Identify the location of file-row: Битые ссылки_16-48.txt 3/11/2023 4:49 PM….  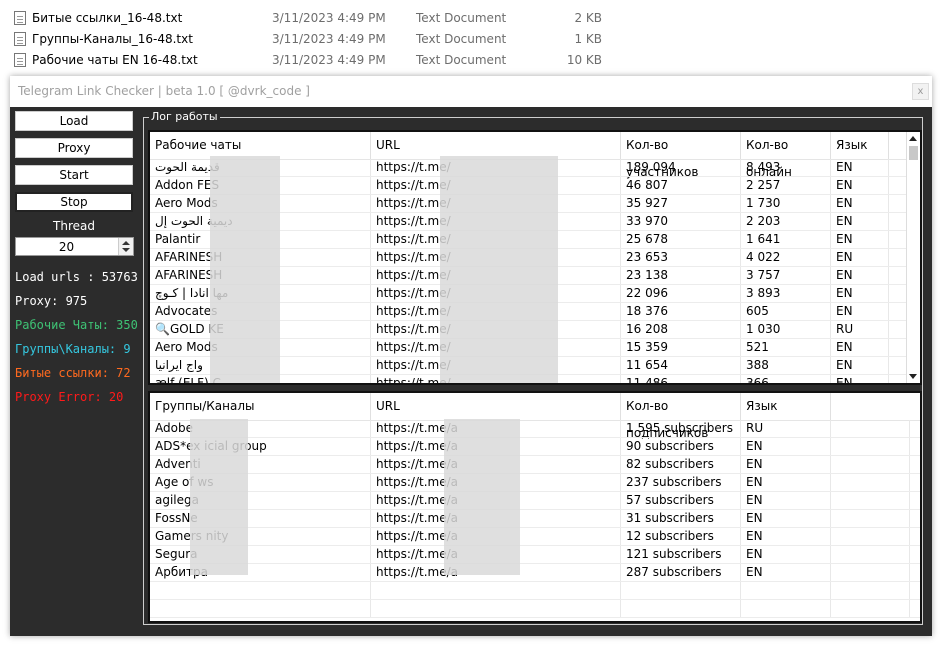
(324, 17).